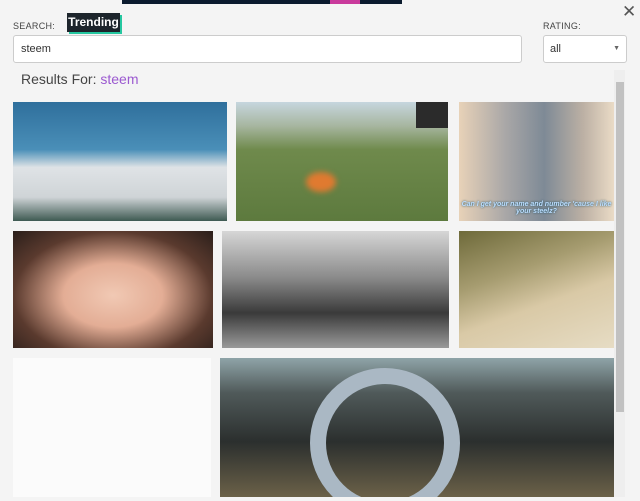 The height and width of the screenshot is (501, 640). Describe the element at coordinates (119, 79) in the screenshot. I see `results-query: steem` at that location.